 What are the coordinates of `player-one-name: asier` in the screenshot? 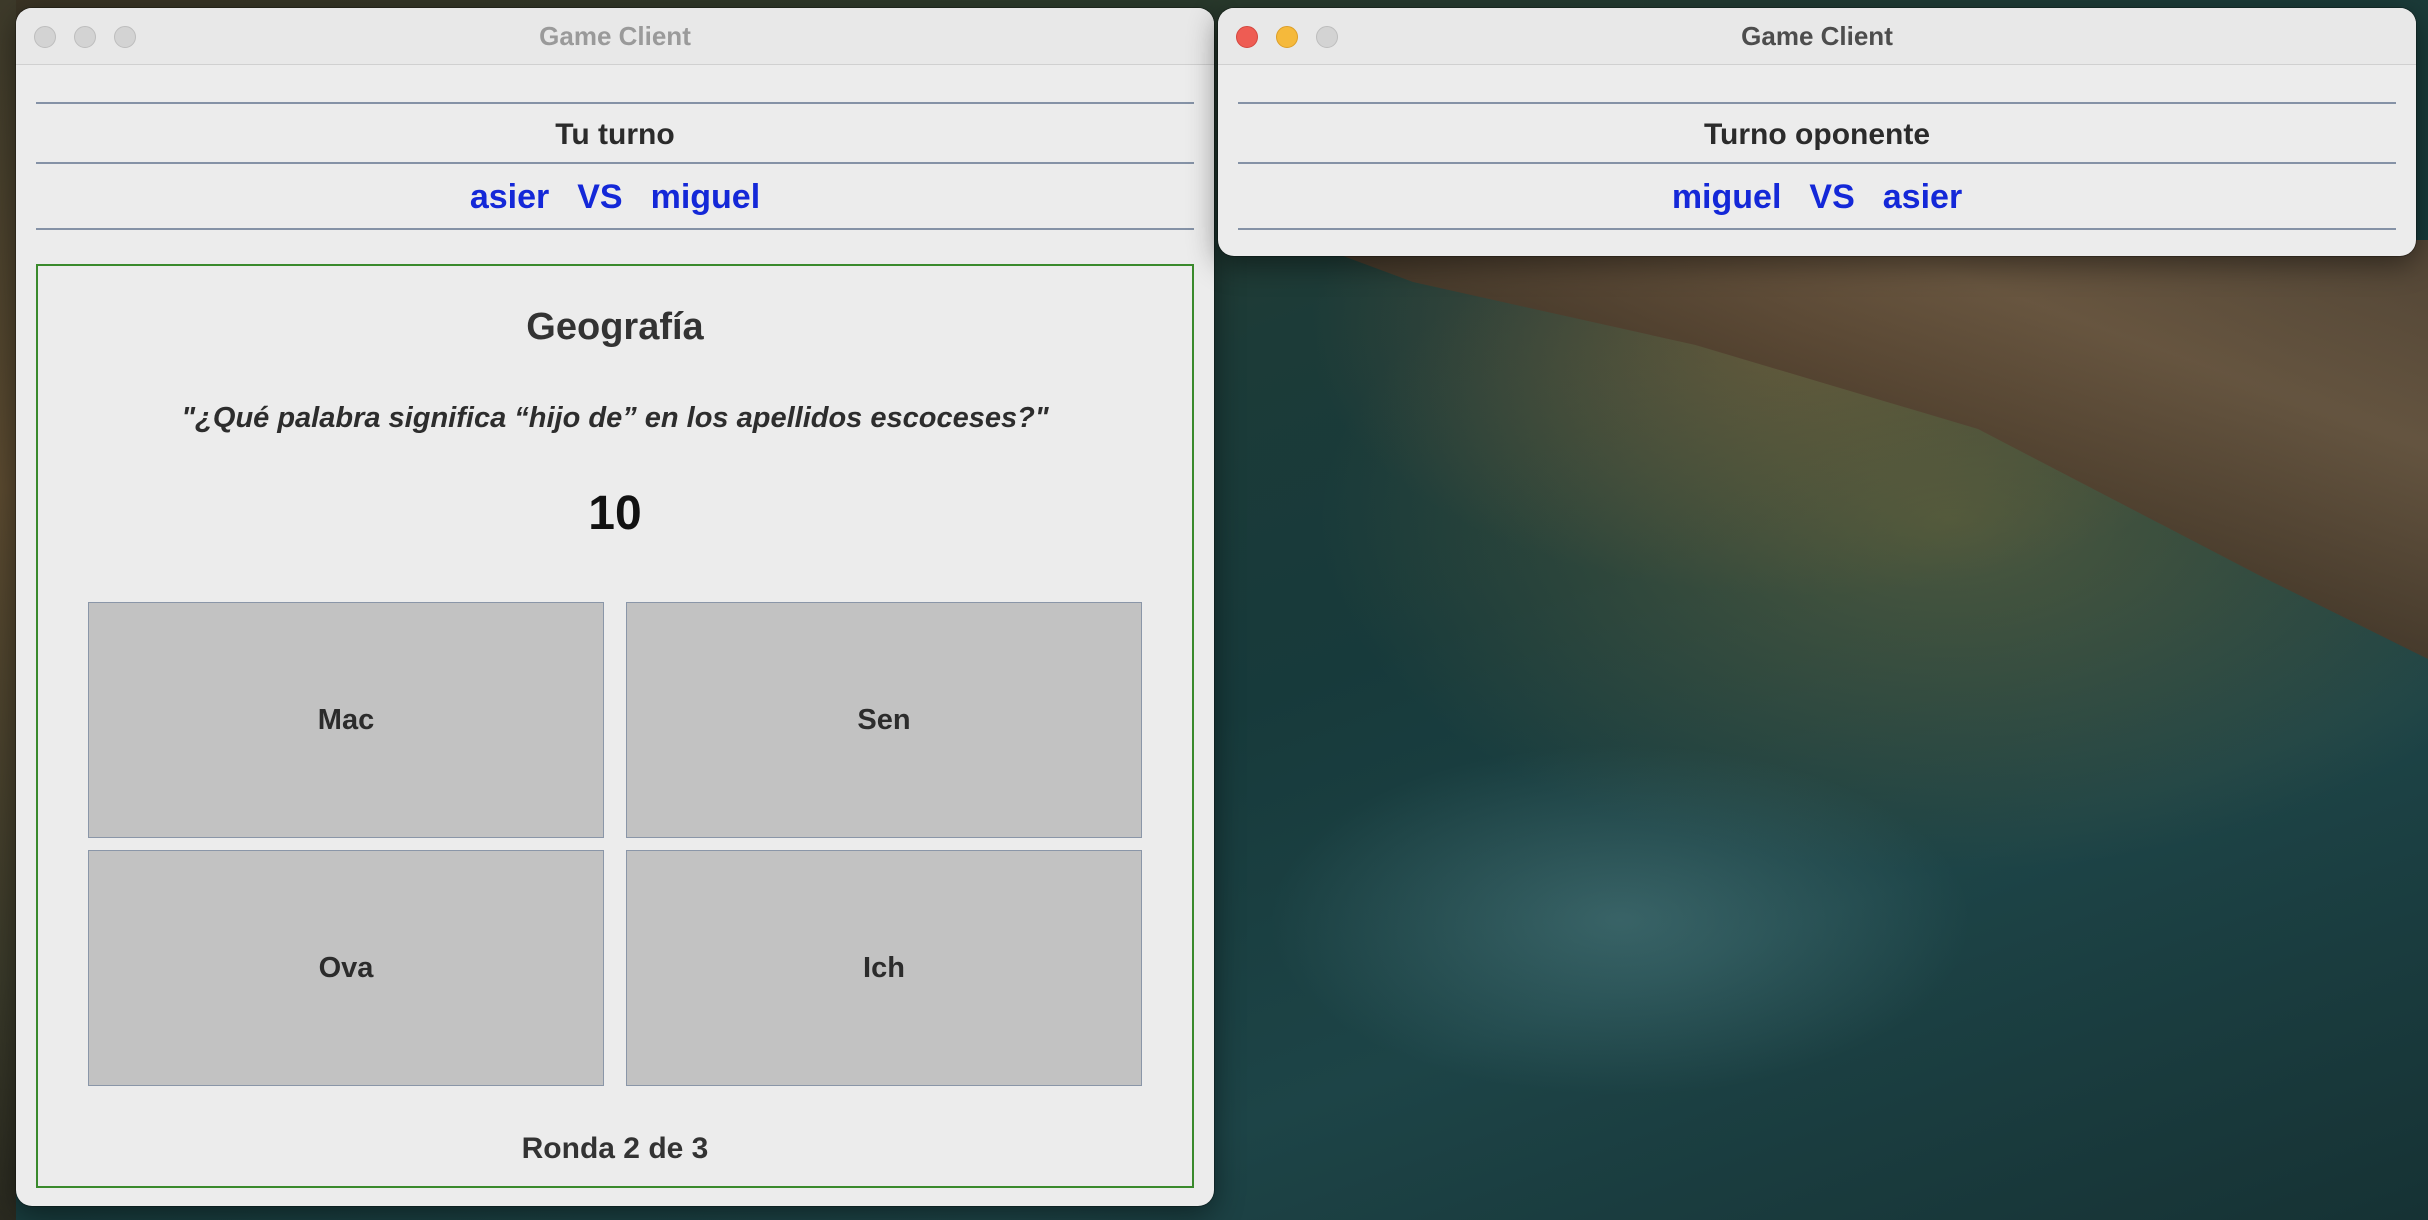 It's located at (509, 197).